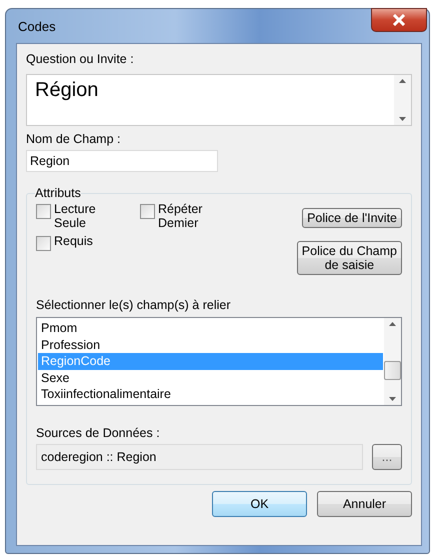  I want to click on field-label: Nom de Champ :, so click(74, 139).